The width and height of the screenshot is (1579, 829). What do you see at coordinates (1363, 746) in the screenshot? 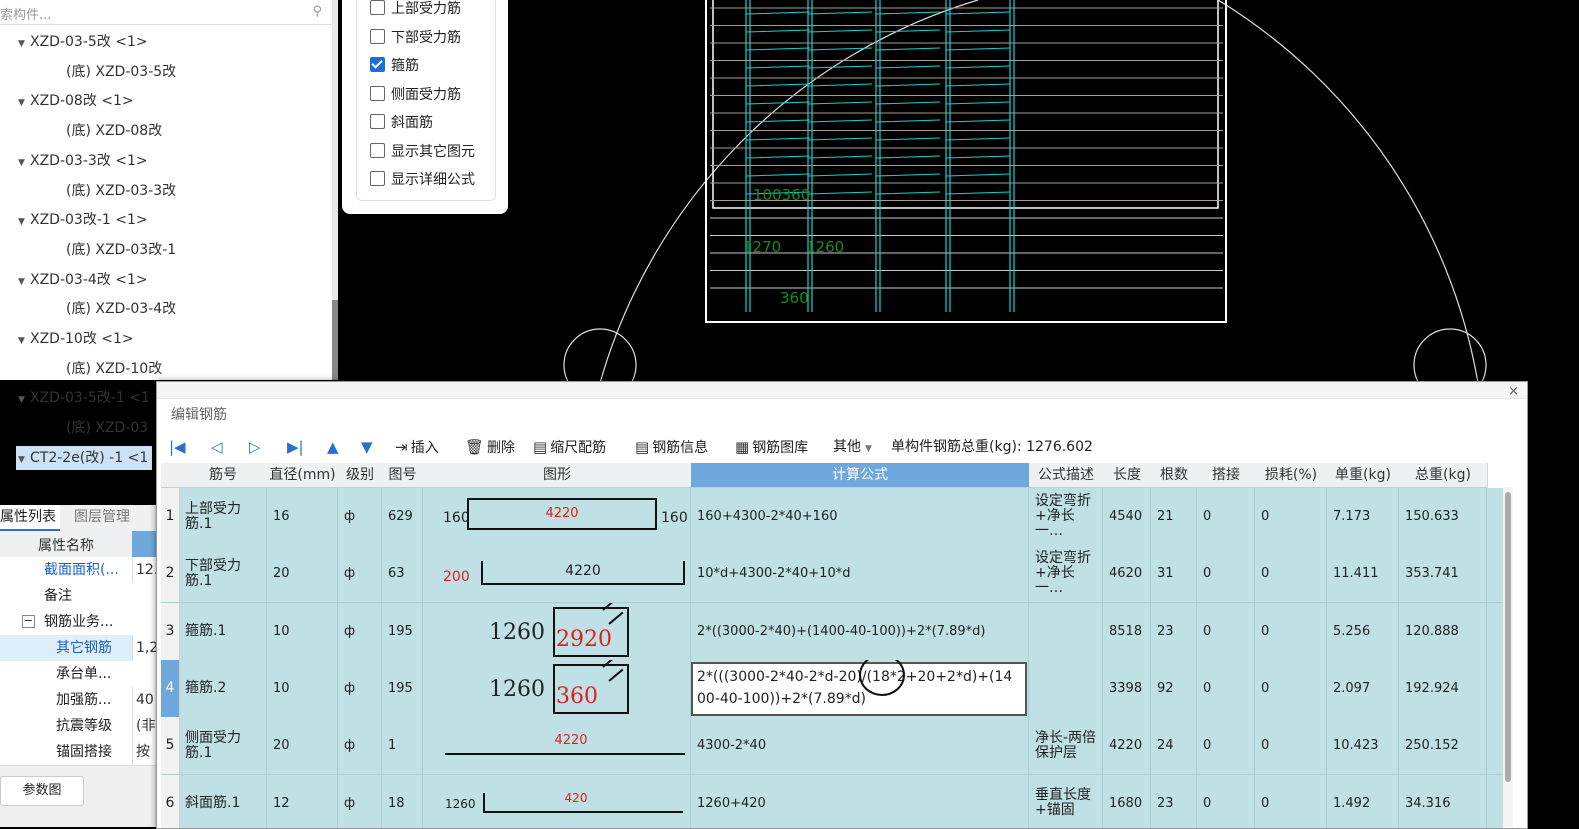
I see `unit-weight-cell: 10.423` at bounding box center [1363, 746].